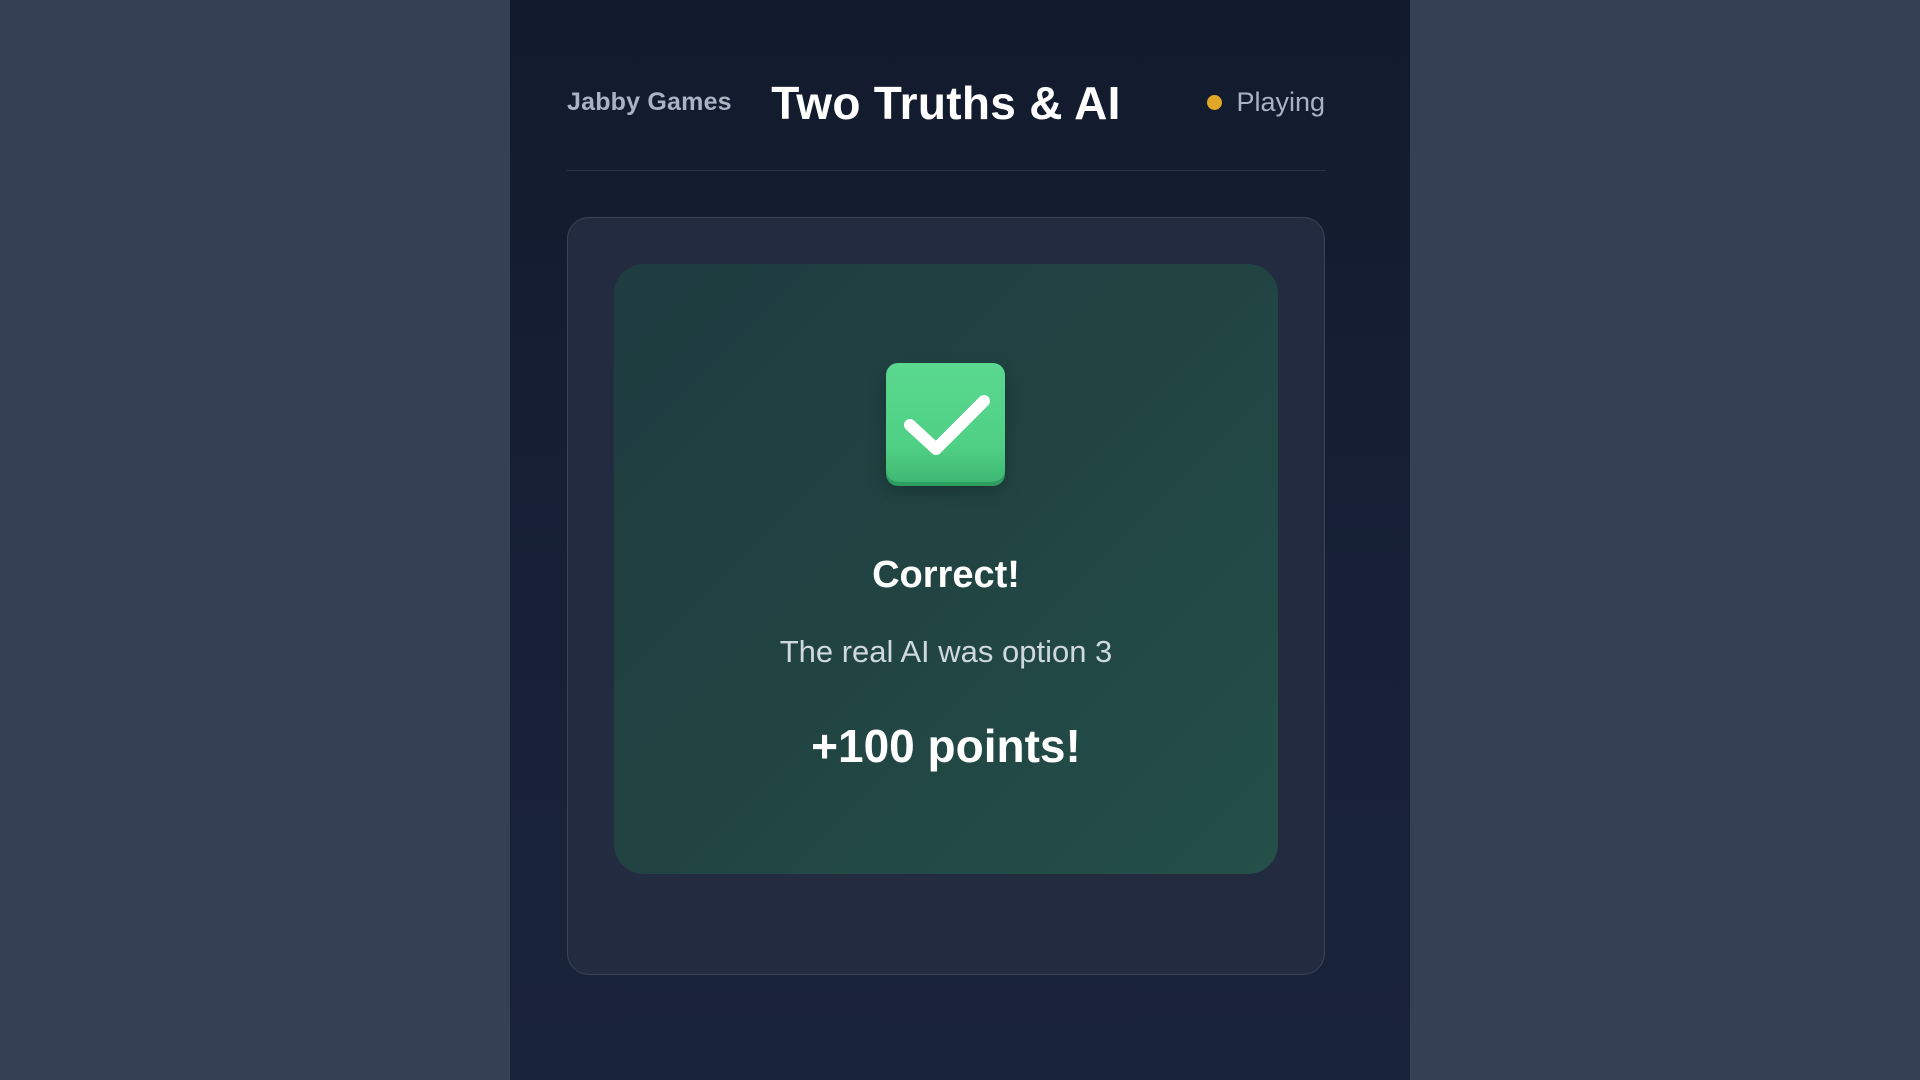 The height and width of the screenshot is (1080, 1920). What do you see at coordinates (946, 115) in the screenshot?
I see `game-header: Jabby Games Two Truths & AI Playing` at bounding box center [946, 115].